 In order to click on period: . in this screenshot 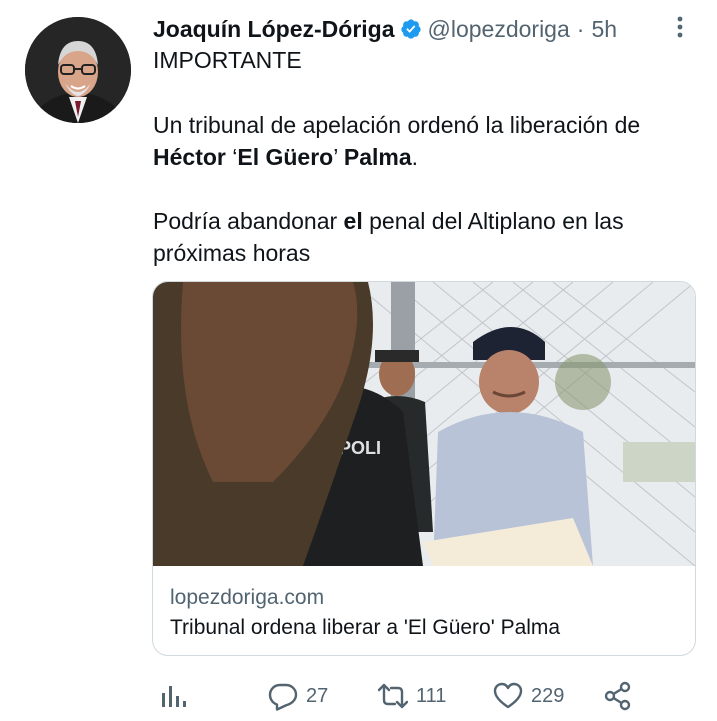, I will do `click(415, 157)`.